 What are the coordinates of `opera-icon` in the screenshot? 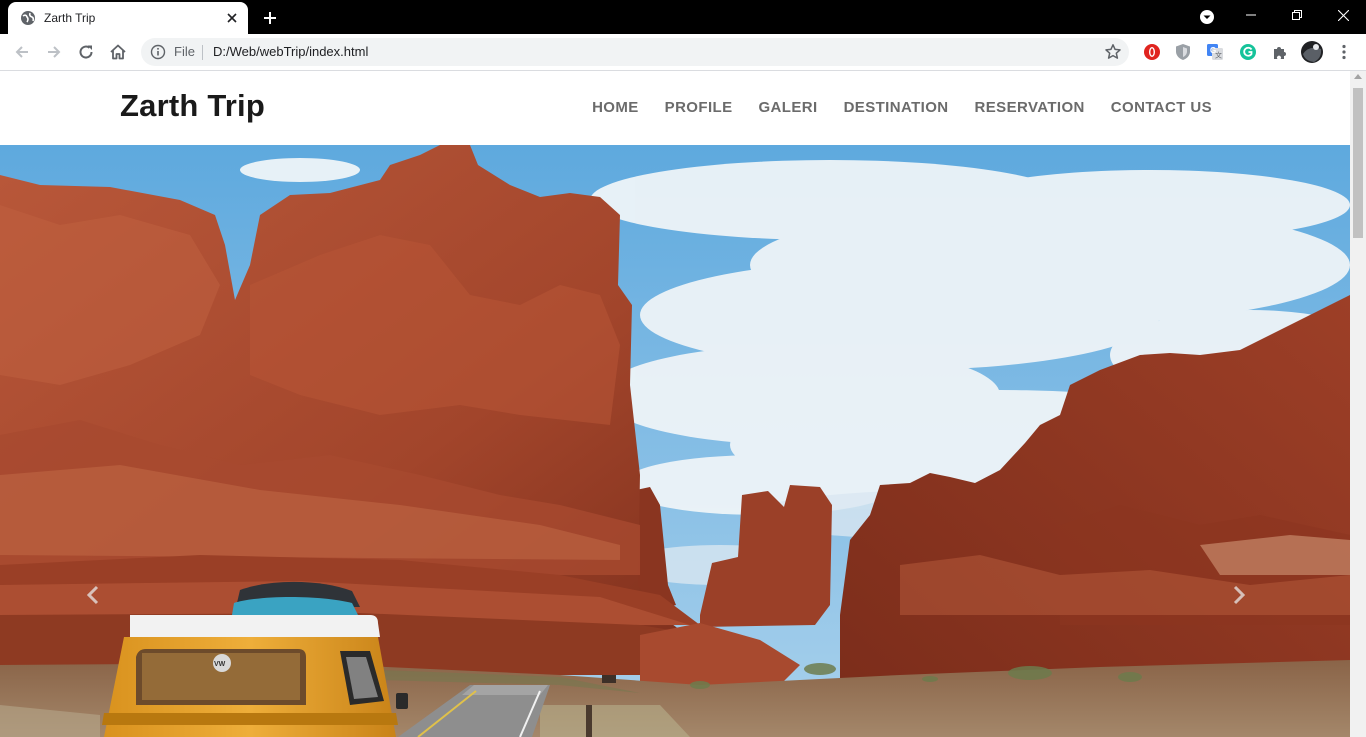 It's located at (1152, 52).